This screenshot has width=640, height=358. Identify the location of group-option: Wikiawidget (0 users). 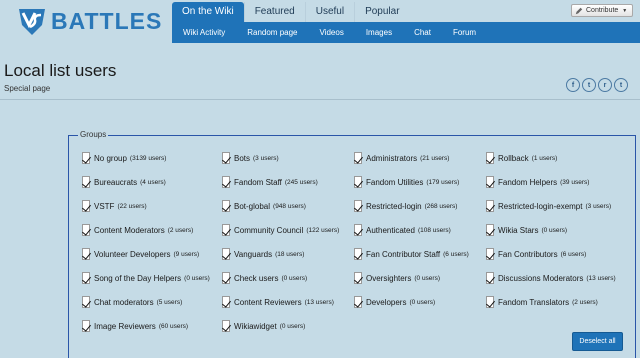
(263, 326).